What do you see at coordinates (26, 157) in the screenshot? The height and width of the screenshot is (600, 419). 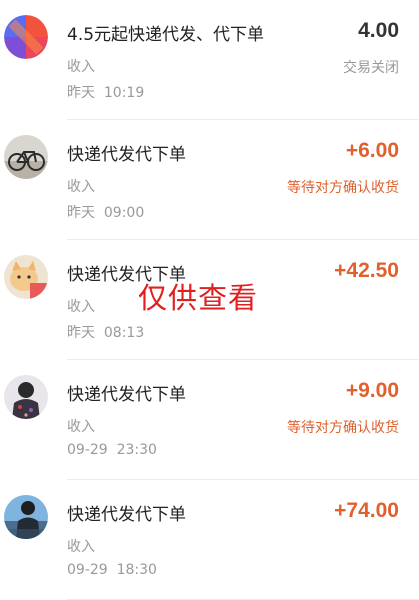 I see `bicycle-photo-avatar` at bounding box center [26, 157].